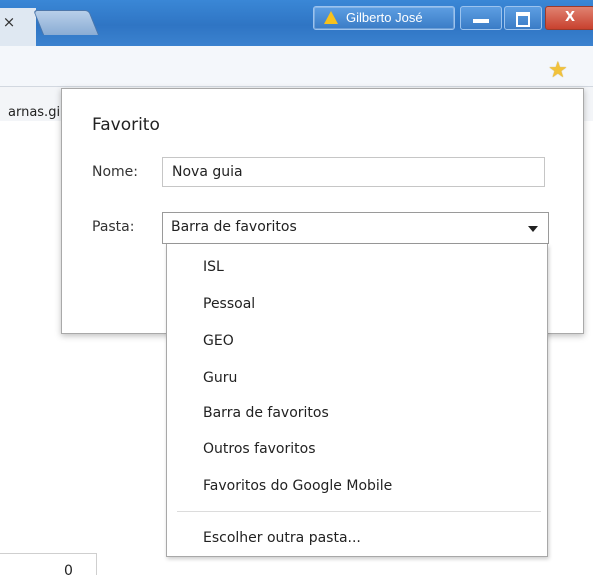 Image resolution: width=593 pixels, height=579 pixels. I want to click on warning-icon, so click(331, 17).